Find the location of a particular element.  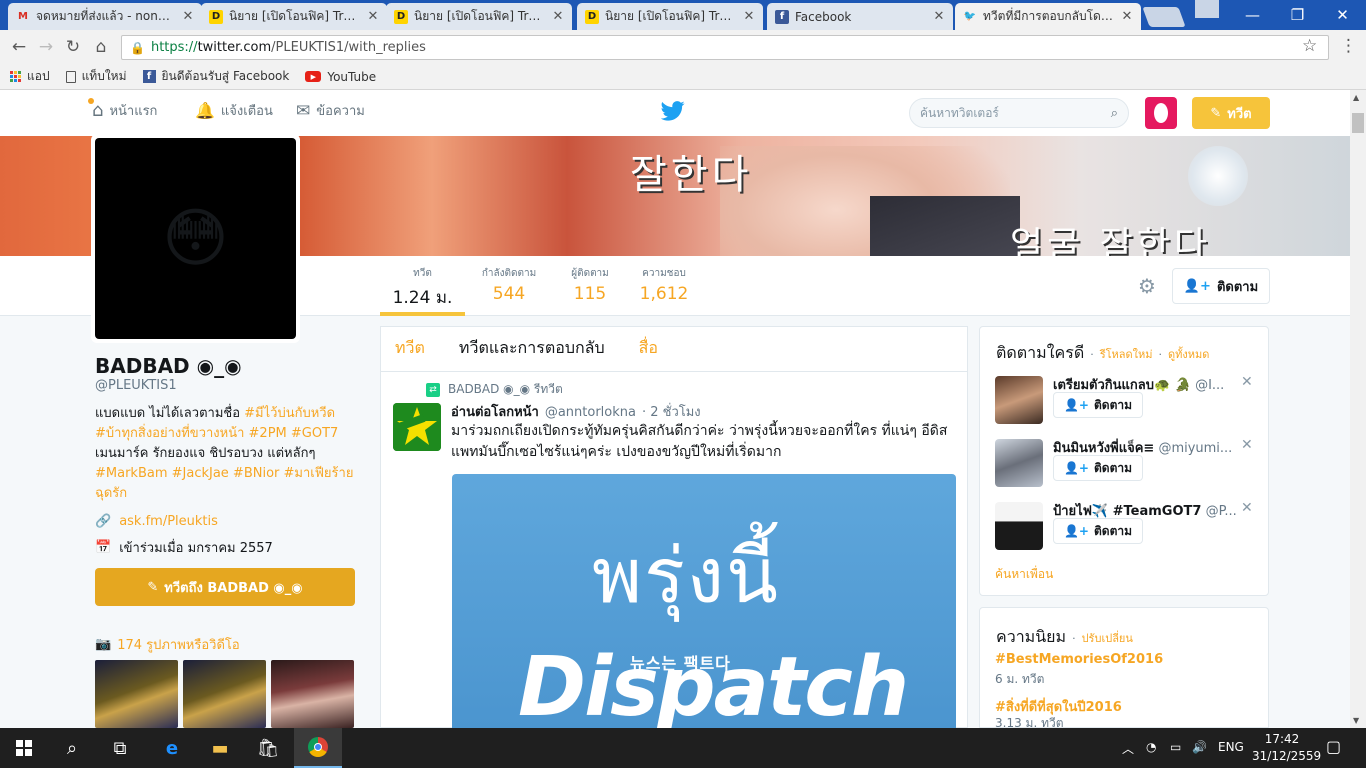

bookmark-newtab: แท็บใหม่ is located at coordinates (96, 76).